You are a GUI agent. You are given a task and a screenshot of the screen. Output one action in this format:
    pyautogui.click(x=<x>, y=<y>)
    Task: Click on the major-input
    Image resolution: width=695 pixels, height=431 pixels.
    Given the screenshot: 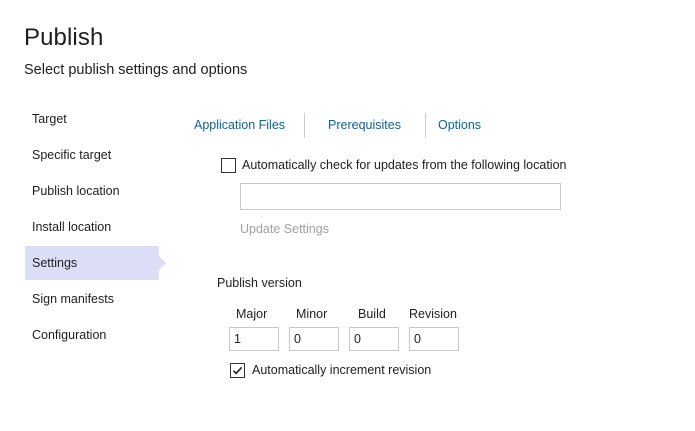 What is the action you would take?
    pyautogui.click(x=254, y=339)
    